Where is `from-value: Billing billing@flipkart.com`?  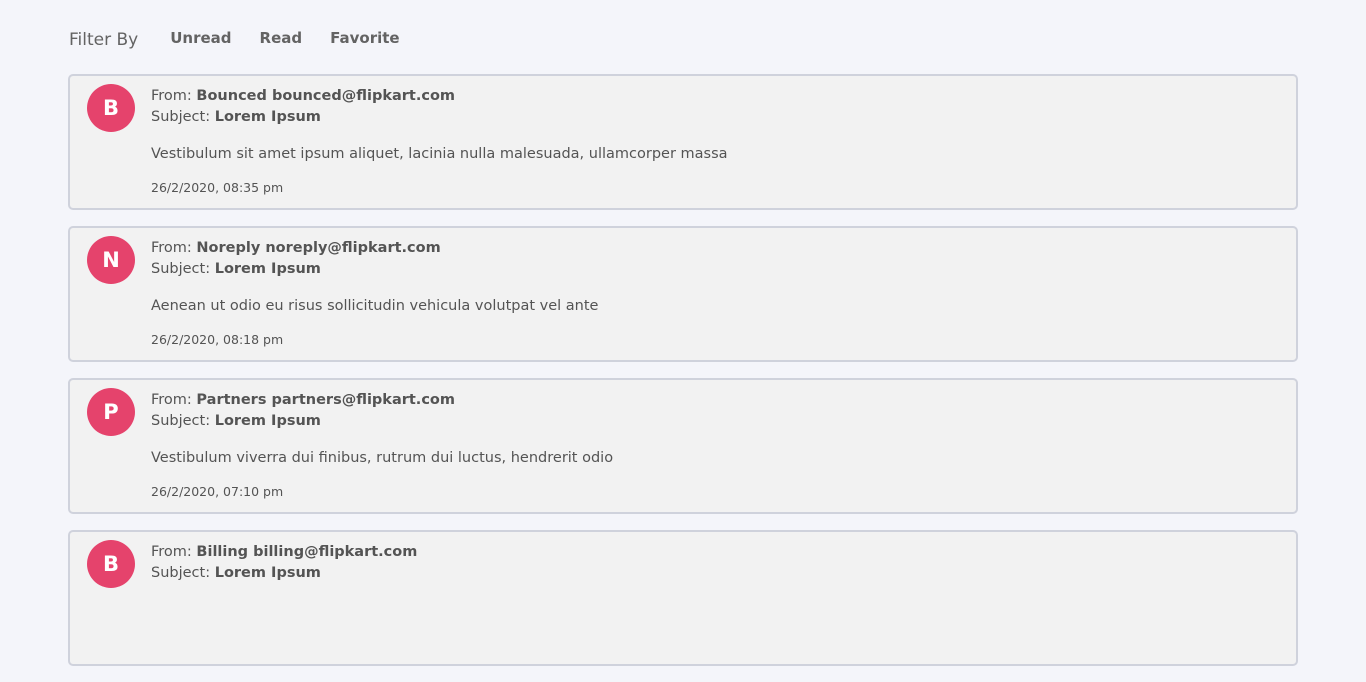 from-value: Billing billing@flipkart.com is located at coordinates (307, 552).